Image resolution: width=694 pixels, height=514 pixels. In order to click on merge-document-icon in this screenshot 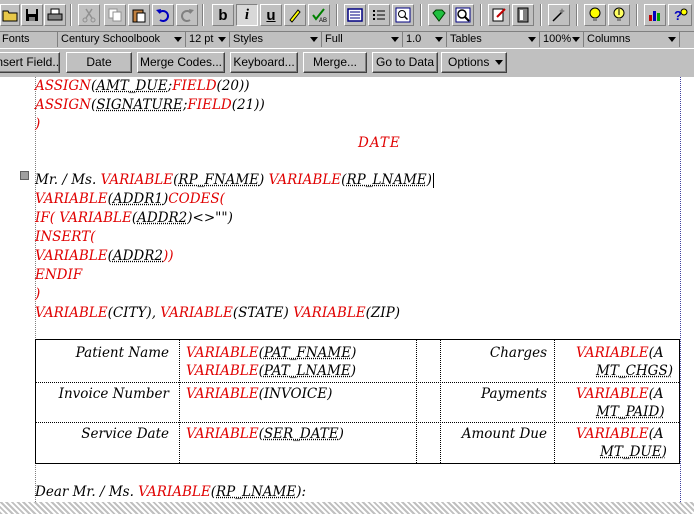, I will do `click(499, 15)`.